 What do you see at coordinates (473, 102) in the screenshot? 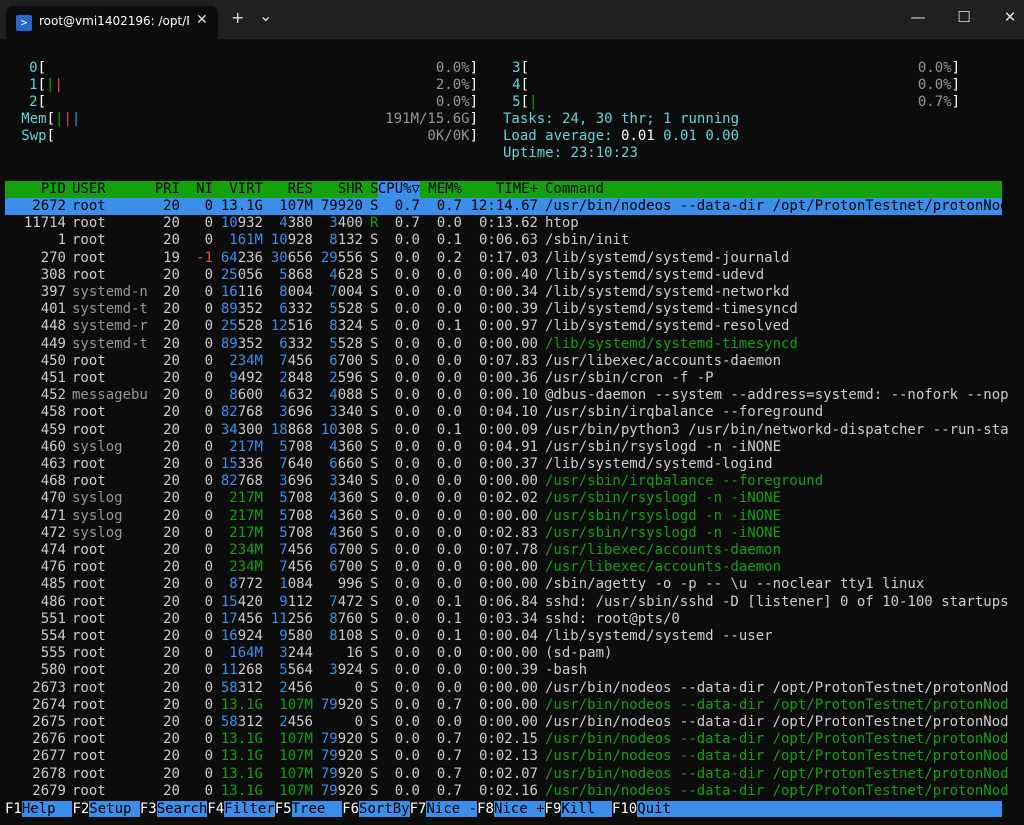
I see `cpu2-meter-value-bracket: ]` at bounding box center [473, 102].